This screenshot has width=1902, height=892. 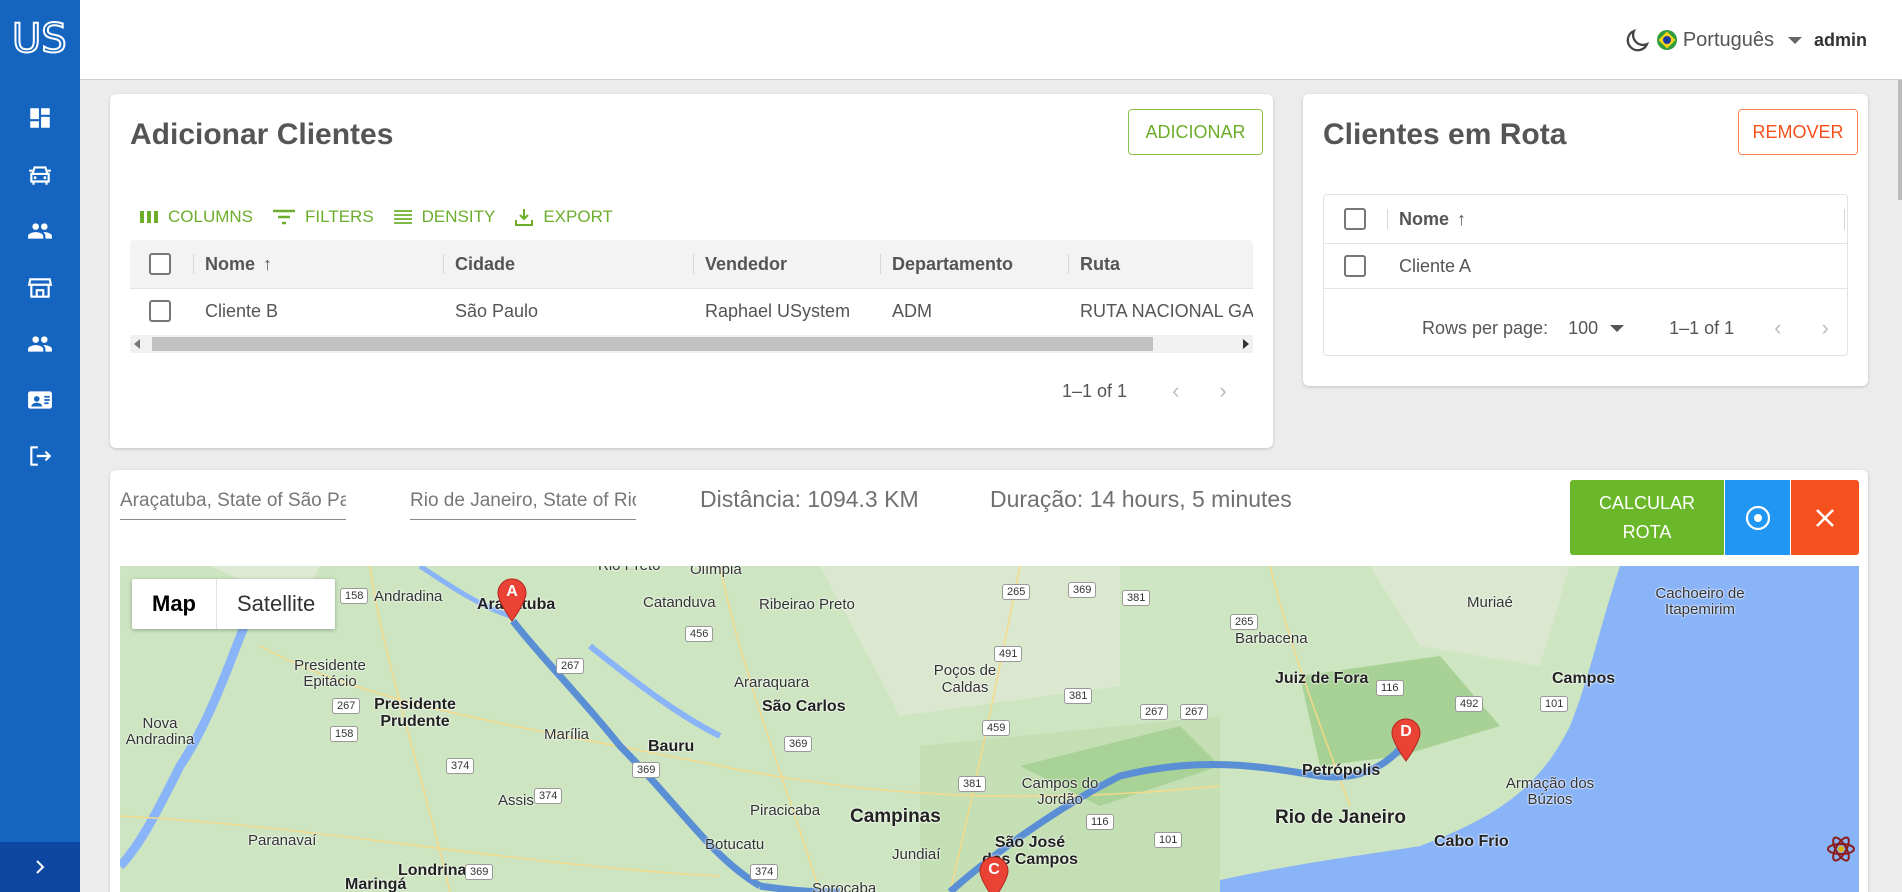 What do you see at coordinates (1471, 841) in the screenshot?
I see `city-label: Cabo Frio` at bounding box center [1471, 841].